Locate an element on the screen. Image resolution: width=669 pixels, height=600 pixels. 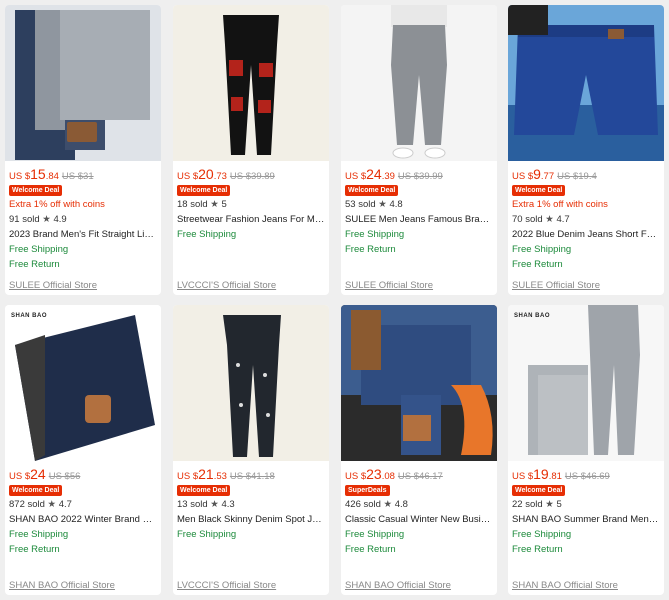
price-decimal: .39 is located at coordinates (388, 176).